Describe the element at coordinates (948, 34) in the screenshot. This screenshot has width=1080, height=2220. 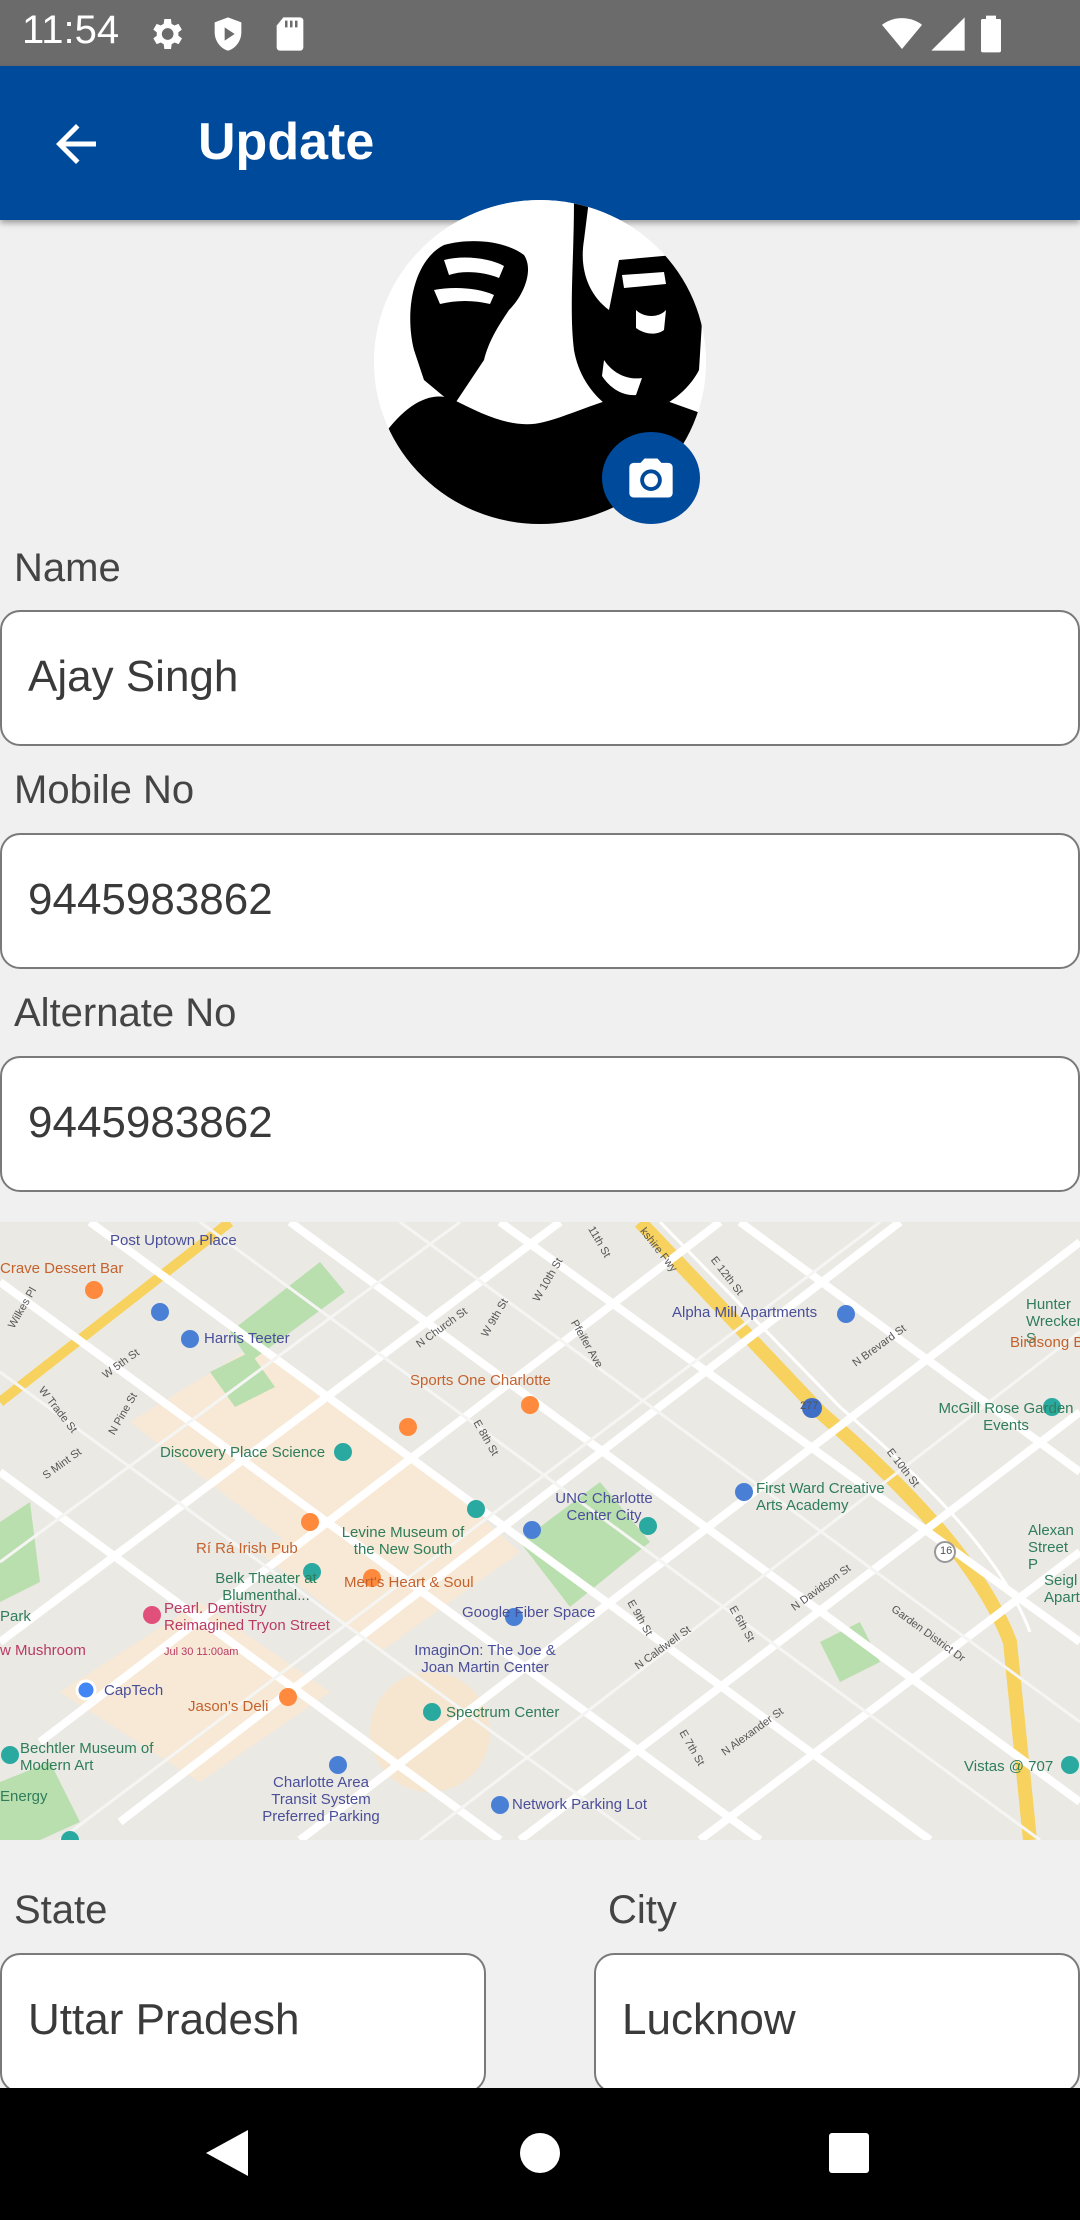
I see `signal-icon` at that location.